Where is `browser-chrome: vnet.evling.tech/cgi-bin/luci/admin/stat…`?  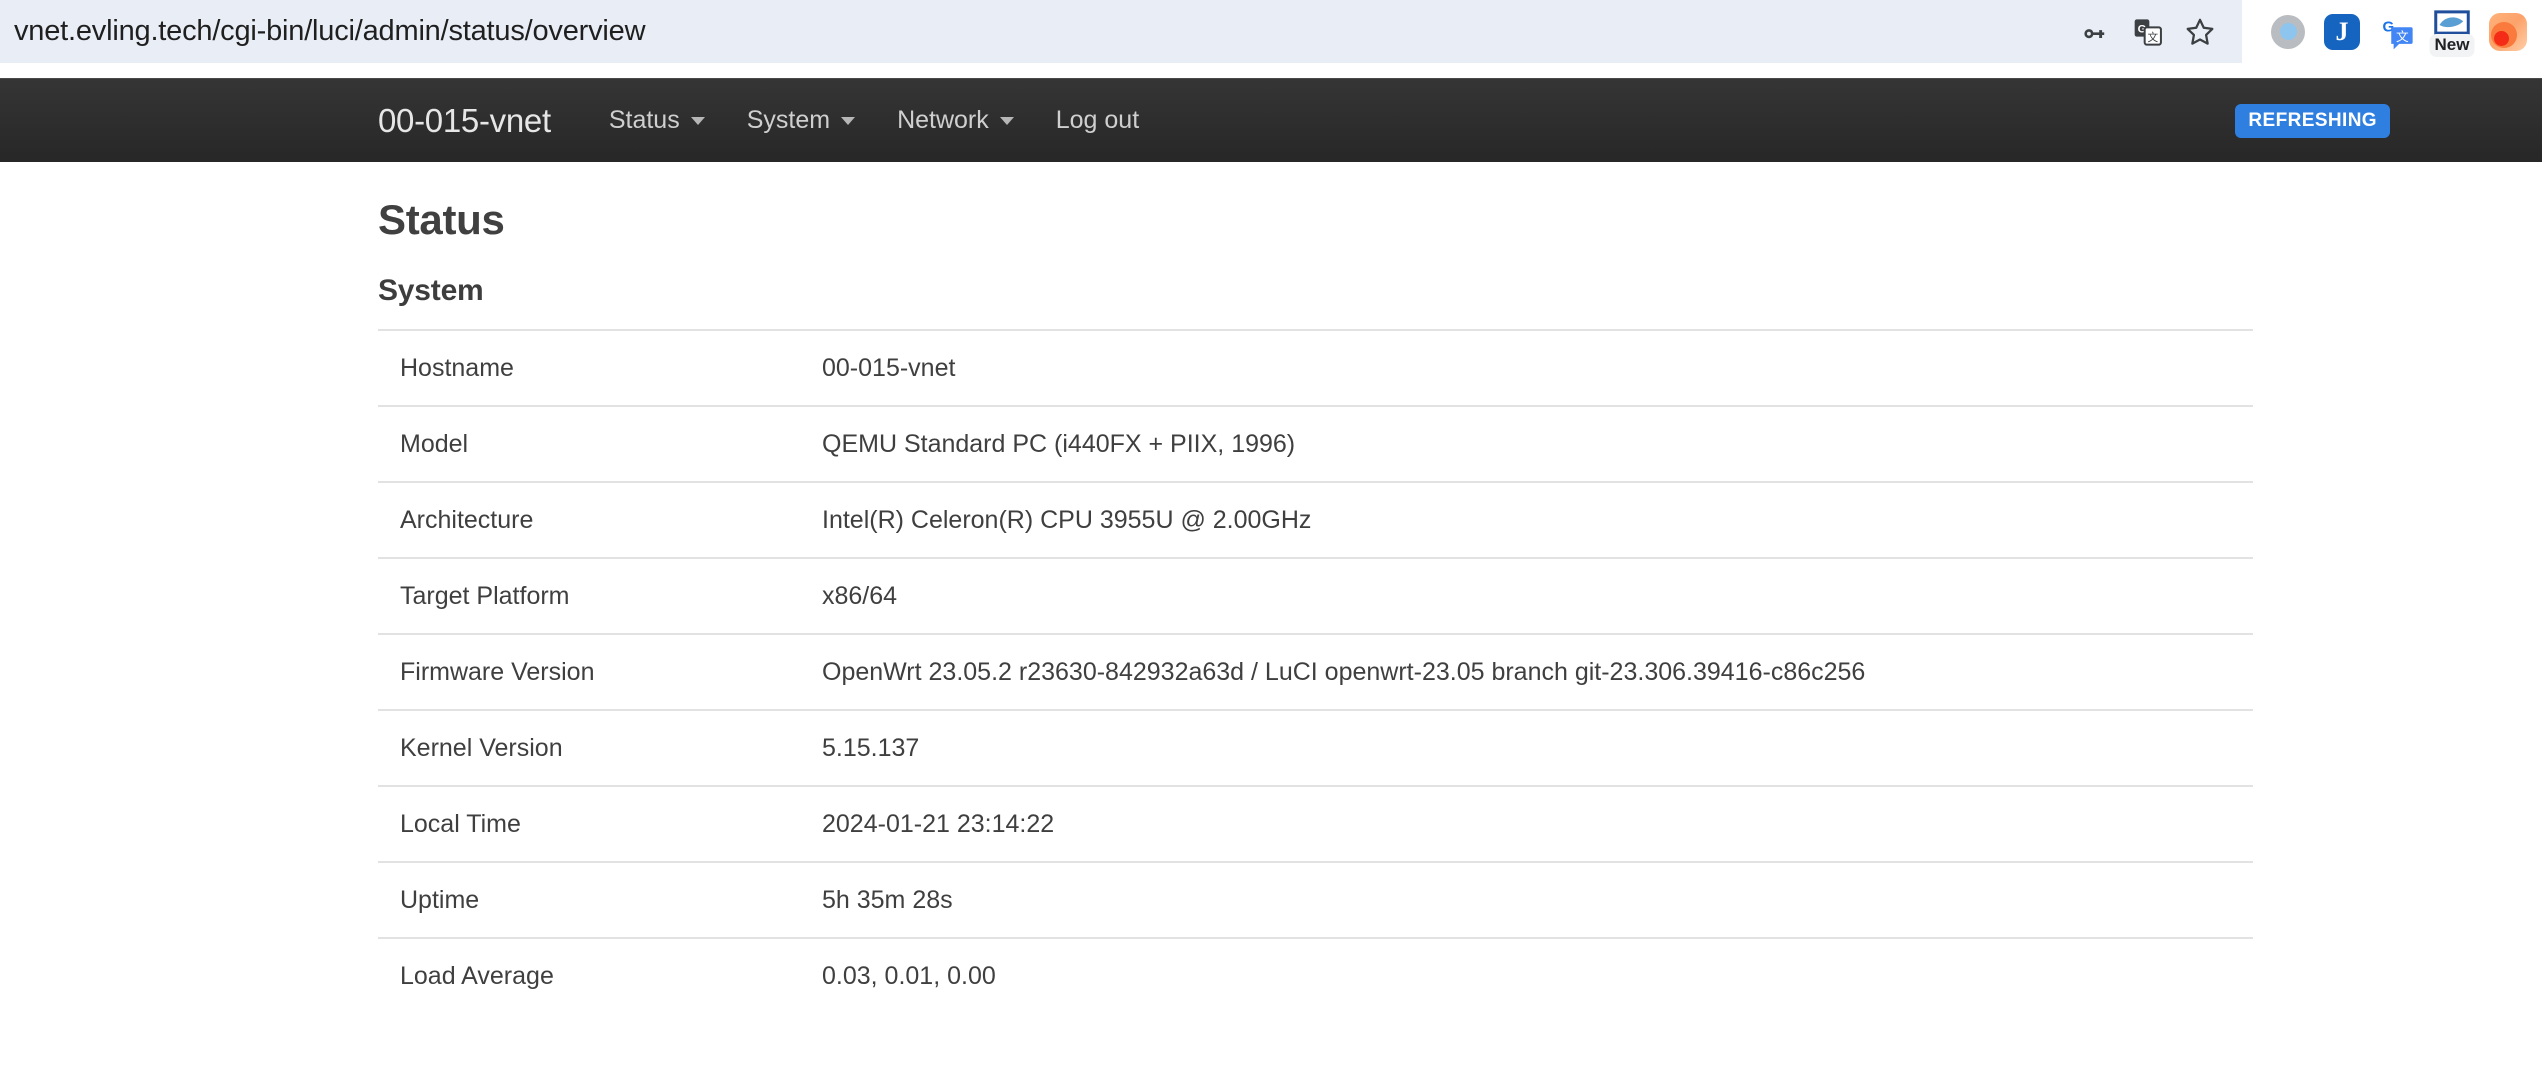 browser-chrome: vnet.evling.tech/cgi-bin/luci/admin/stat… is located at coordinates (1271, 31).